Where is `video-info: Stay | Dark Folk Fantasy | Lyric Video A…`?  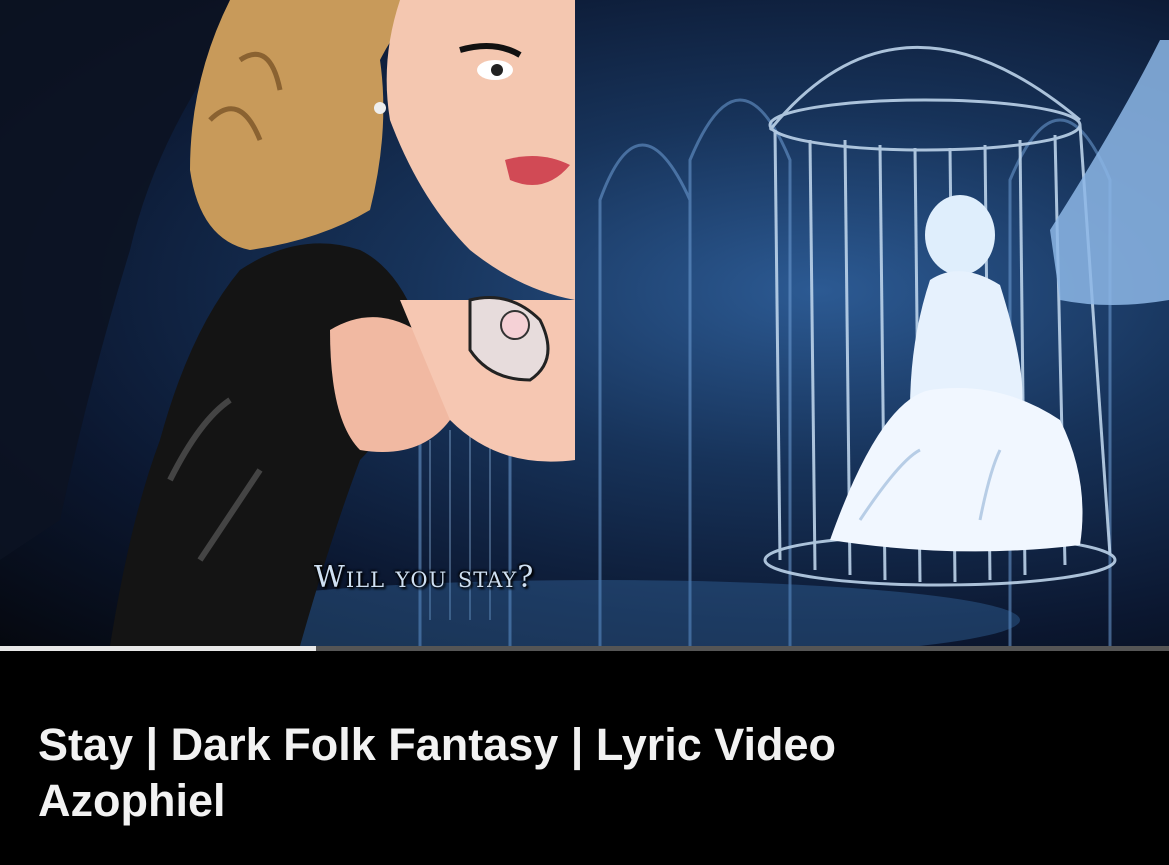 video-info: Stay | Dark Folk Fantasy | Lyric Video A… is located at coordinates (584, 773).